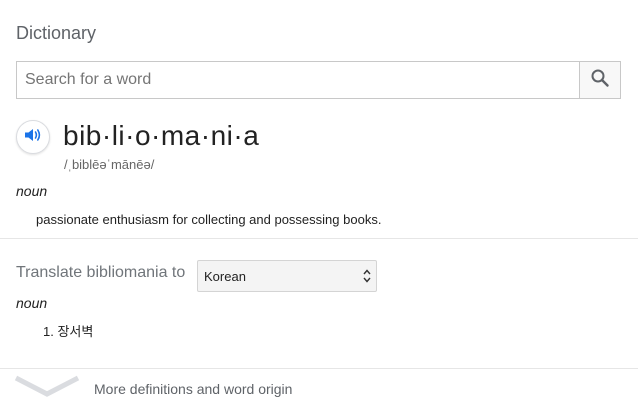 This screenshot has width=638, height=409. I want to click on section-divider, so click(319, 238).